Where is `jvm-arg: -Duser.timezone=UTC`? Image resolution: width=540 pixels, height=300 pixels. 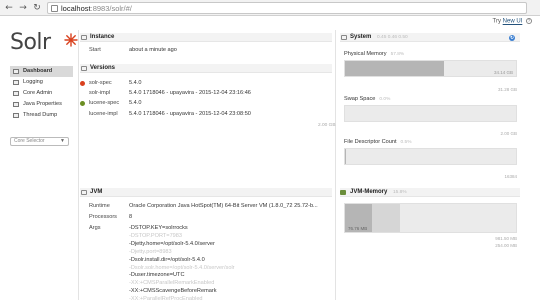
jvm-arg: -Duser.timezone=UTC is located at coordinates (157, 275).